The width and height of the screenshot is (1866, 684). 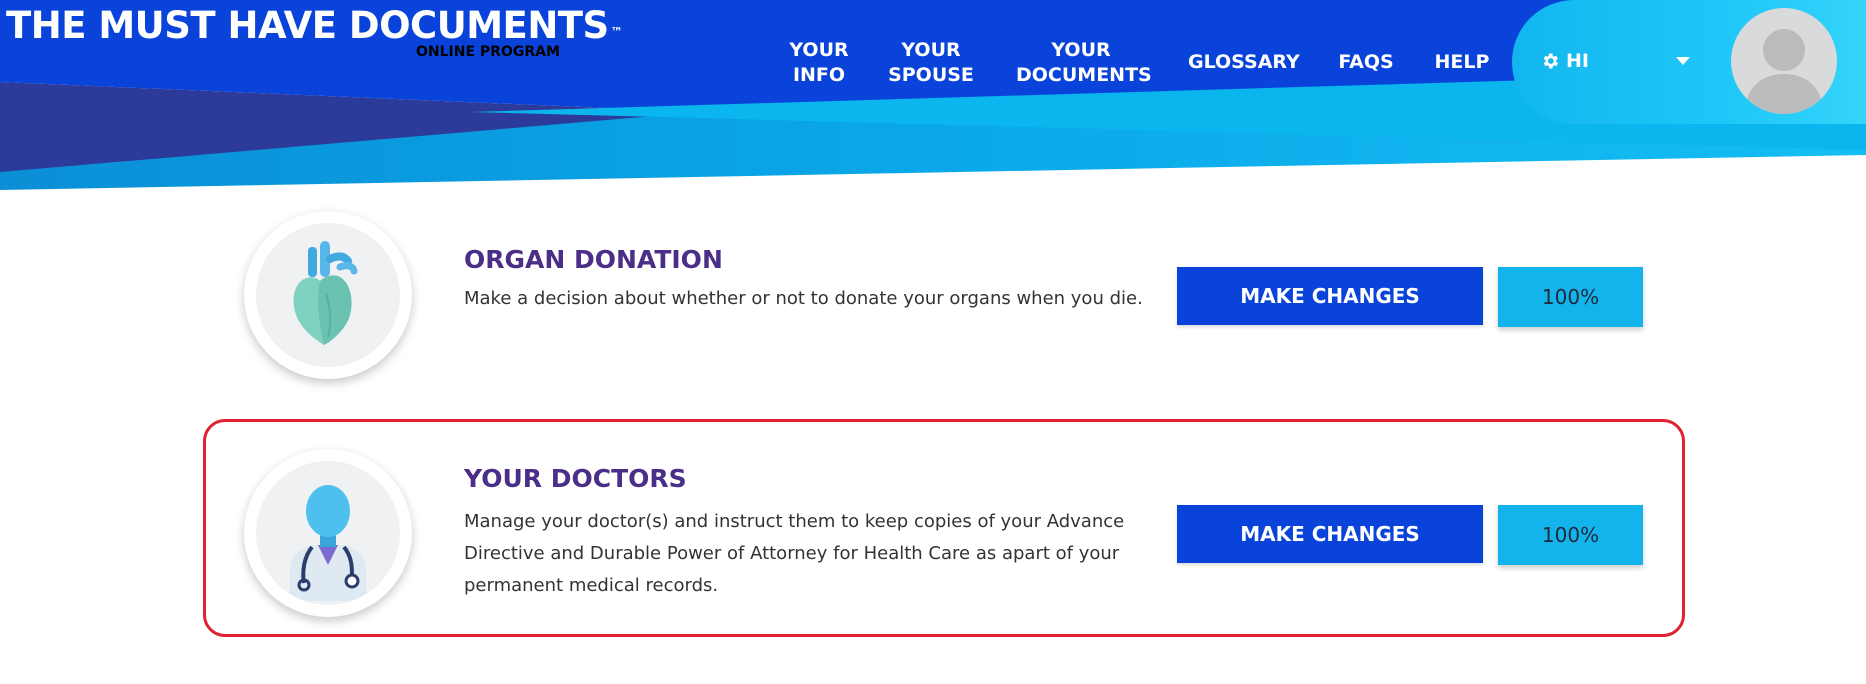 What do you see at coordinates (819, 63) in the screenshot?
I see `nav-your-info: YOUR INFO` at bounding box center [819, 63].